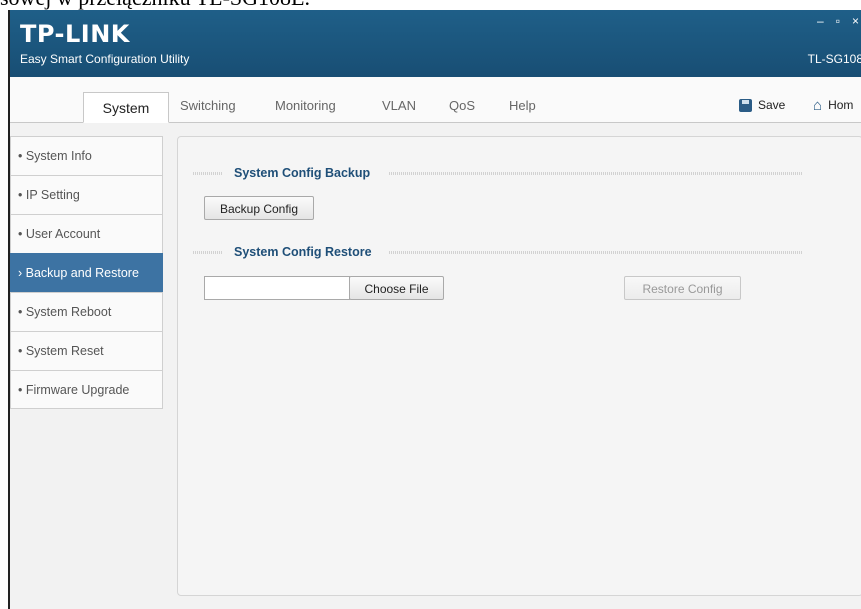  I want to click on sidebar-item-backup-and-restore: › Backup and Restore, so click(86, 272).